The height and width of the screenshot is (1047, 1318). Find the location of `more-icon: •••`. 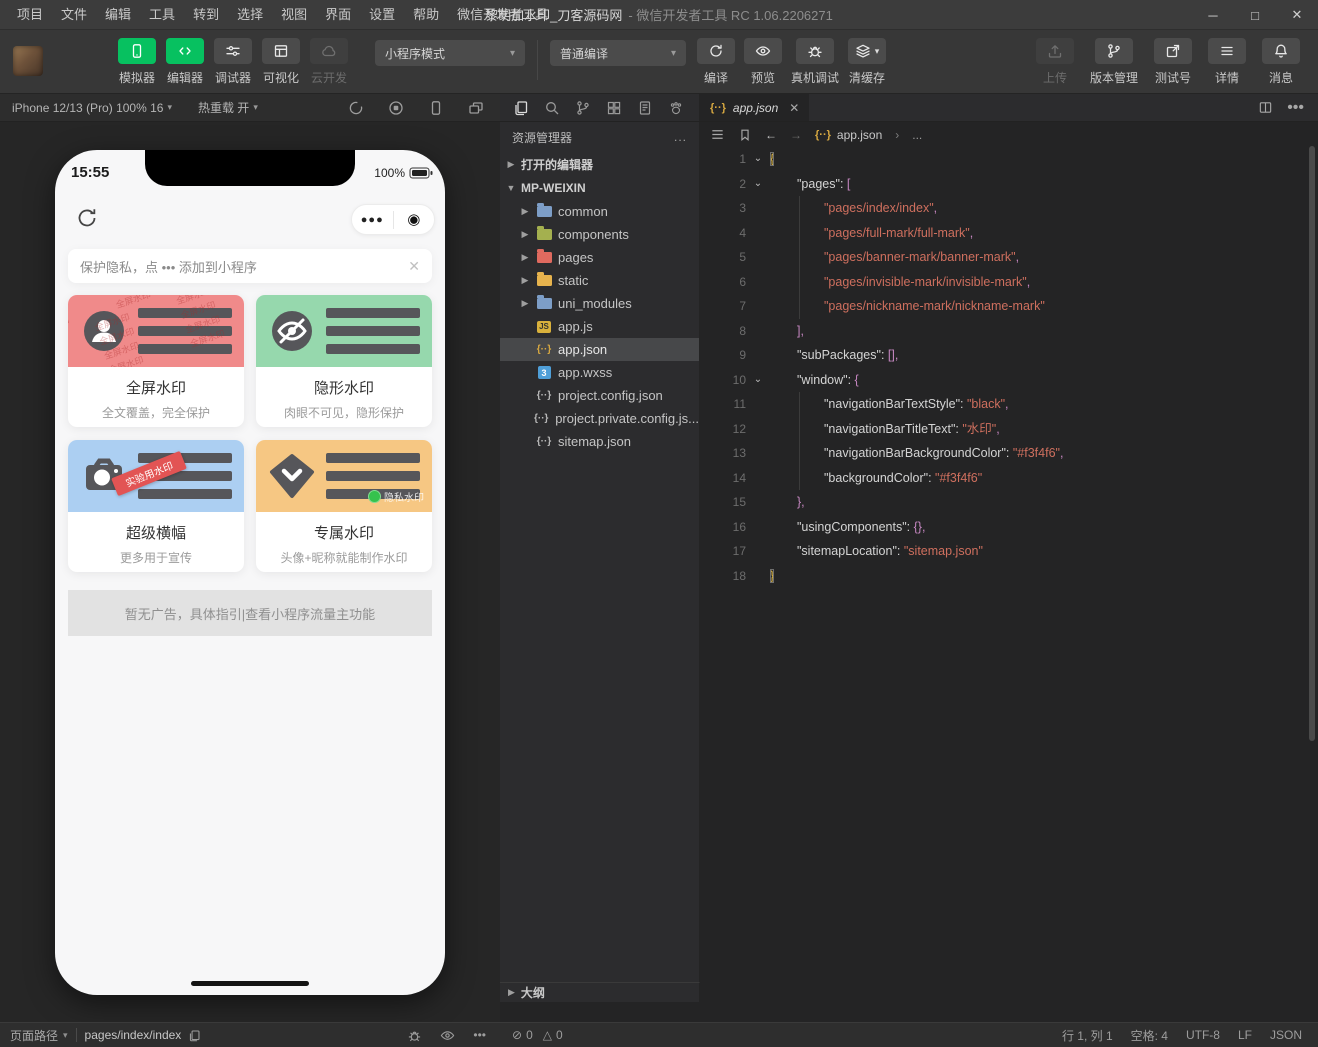

more-icon: ••• is located at coordinates (479, 1035).